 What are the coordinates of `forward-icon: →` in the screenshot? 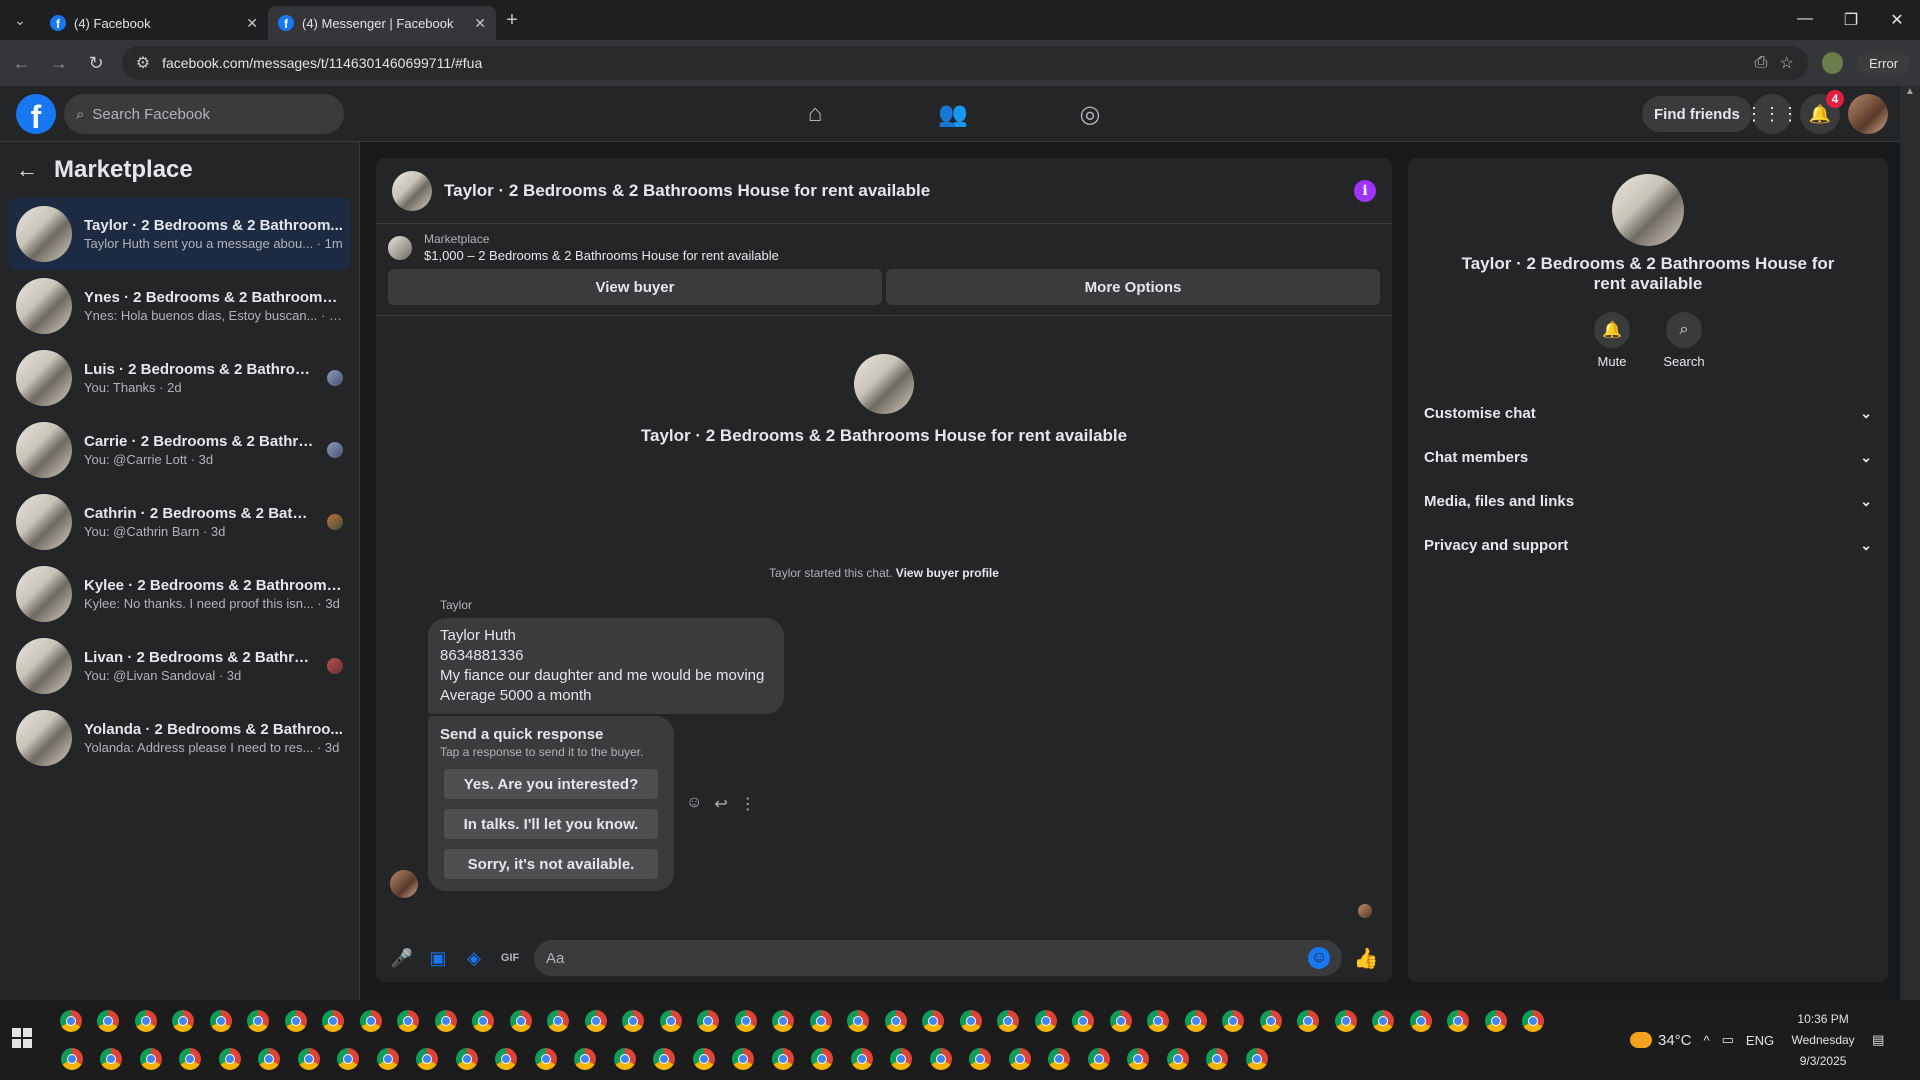 It's located at (58, 63).